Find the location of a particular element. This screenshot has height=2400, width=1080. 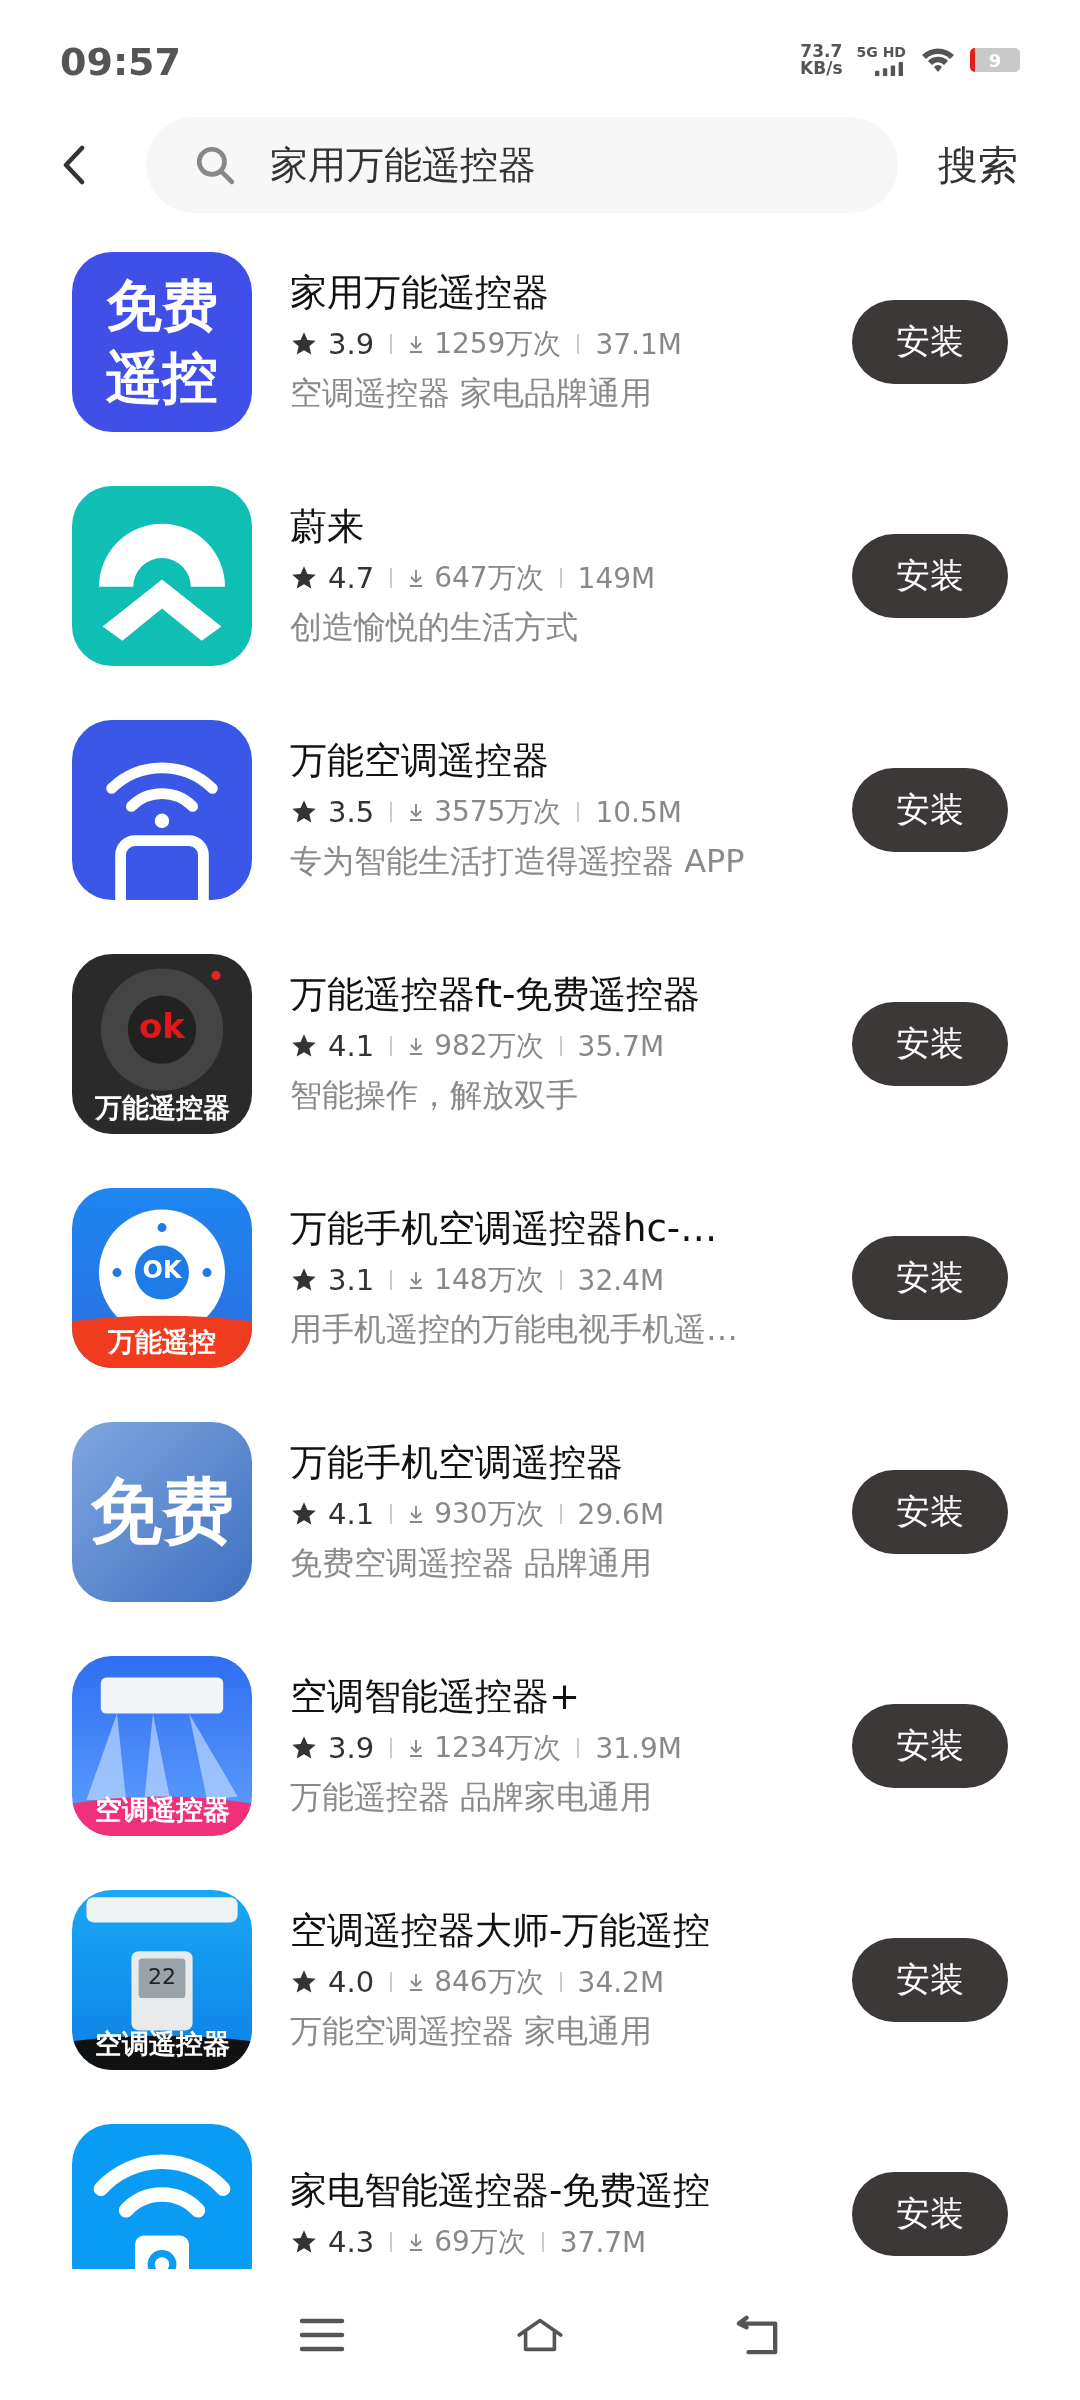

app-name: 空调遥控器大师-万能遥控 is located at coordinates (501, 1931).